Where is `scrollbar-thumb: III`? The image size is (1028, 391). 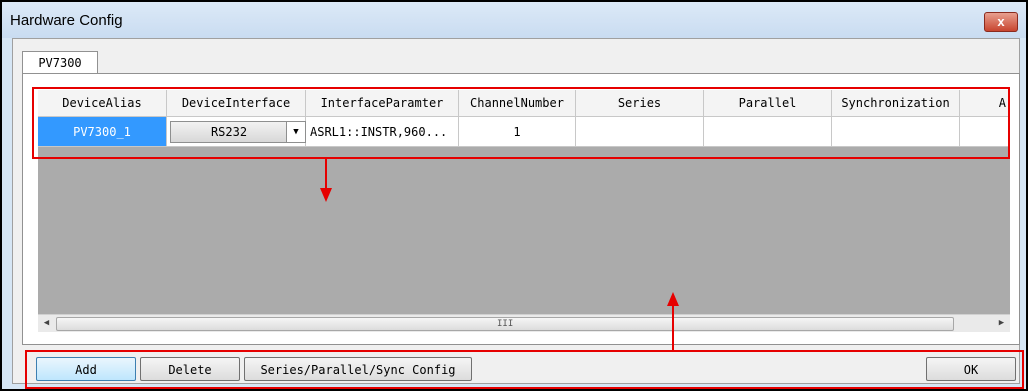
scrollbar-thumb: III is located at coordinates (505, 324).